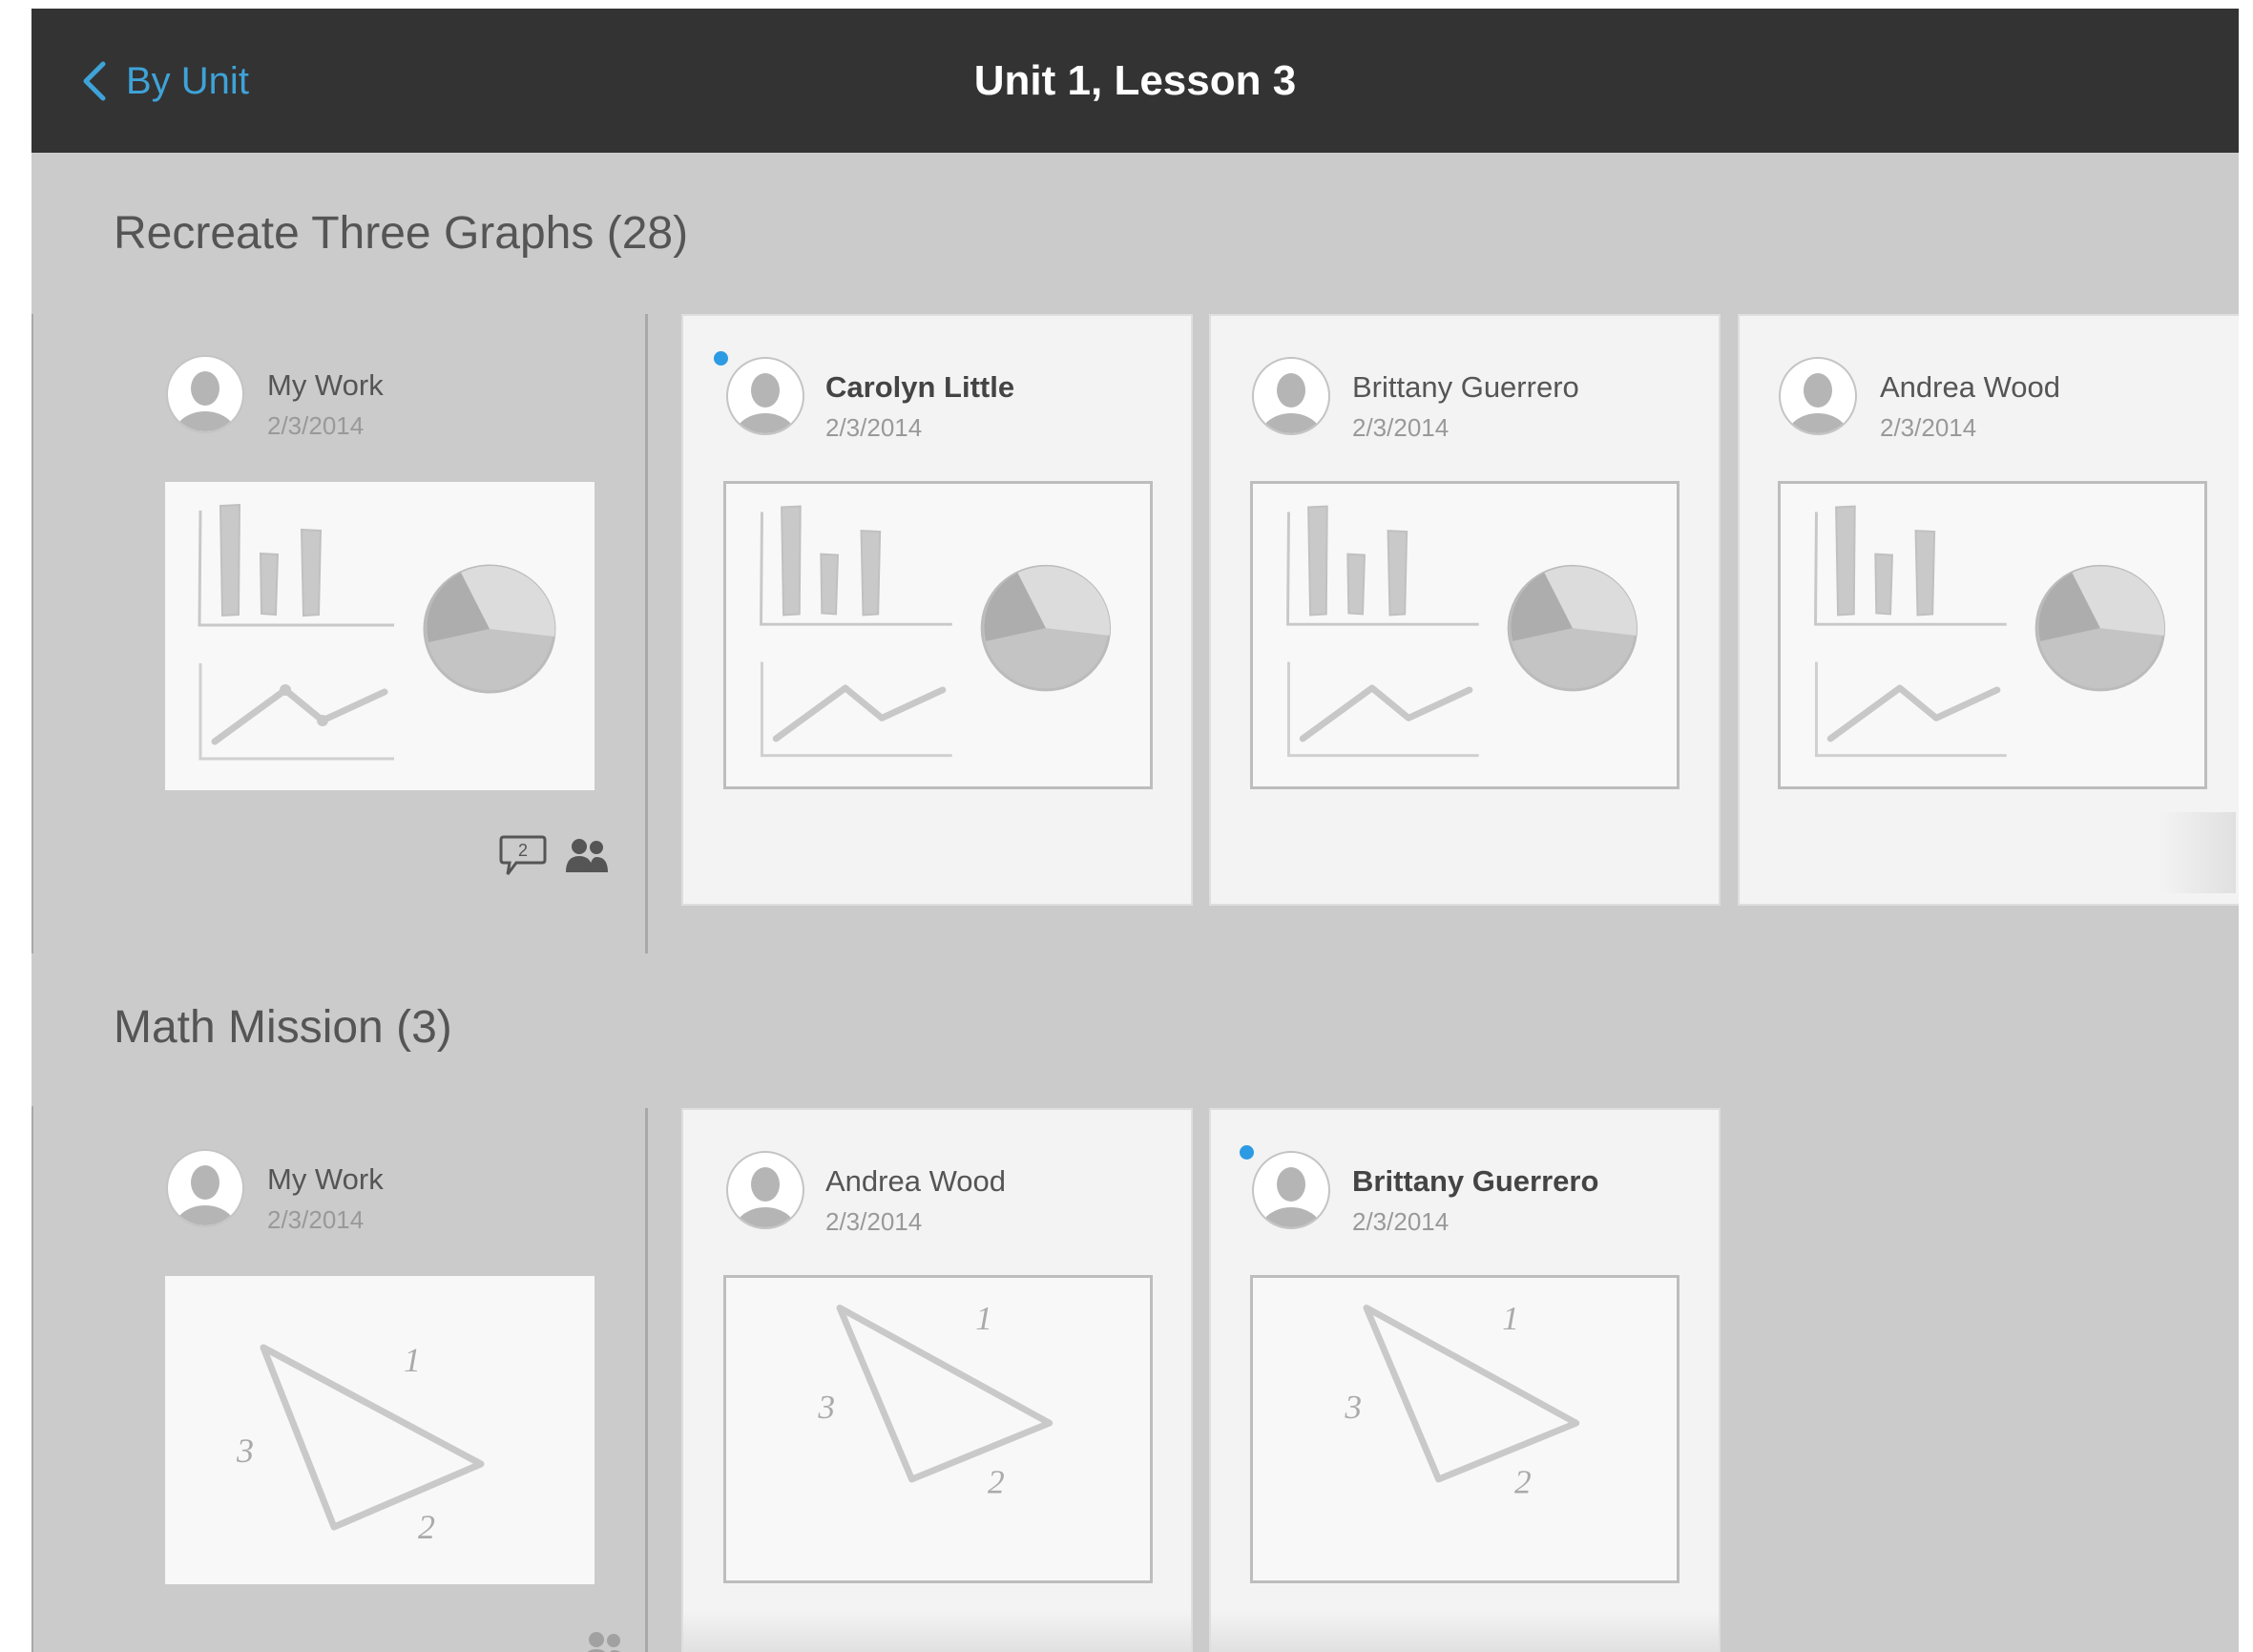  I want to click on navigation-bar: Unit 1, Lesson 3 By Unit, so click(1135, 81).